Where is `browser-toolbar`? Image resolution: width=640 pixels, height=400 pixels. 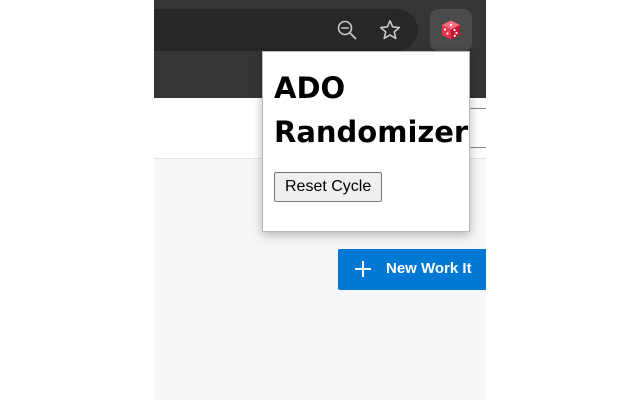 browser-toolbar is located at coordinates (320, 29).